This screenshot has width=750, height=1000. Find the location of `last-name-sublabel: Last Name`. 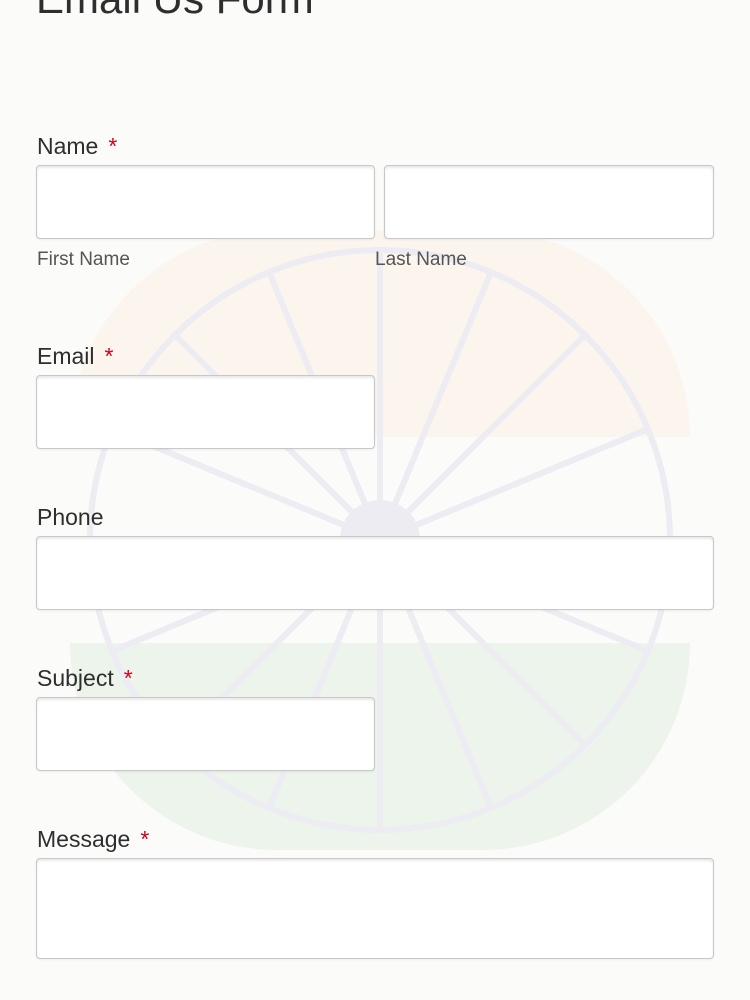

last-name-sublabel: Last Name is located at coordinates (421, 259).